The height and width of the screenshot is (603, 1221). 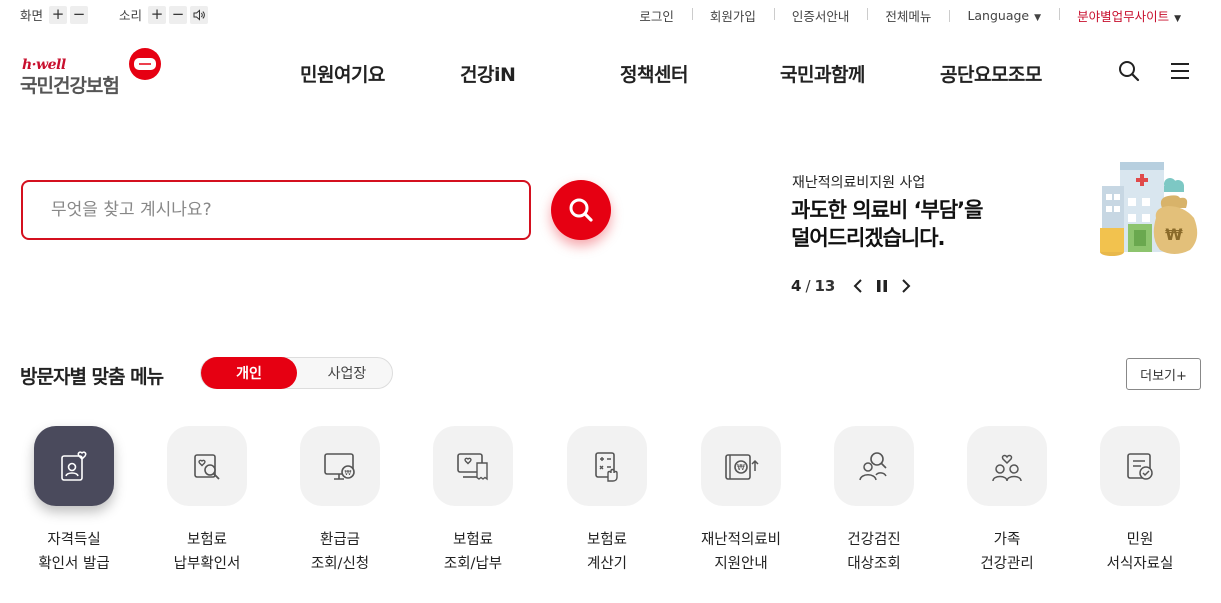 I want to click on family-heart-icon, so click(x=1007, y=466).